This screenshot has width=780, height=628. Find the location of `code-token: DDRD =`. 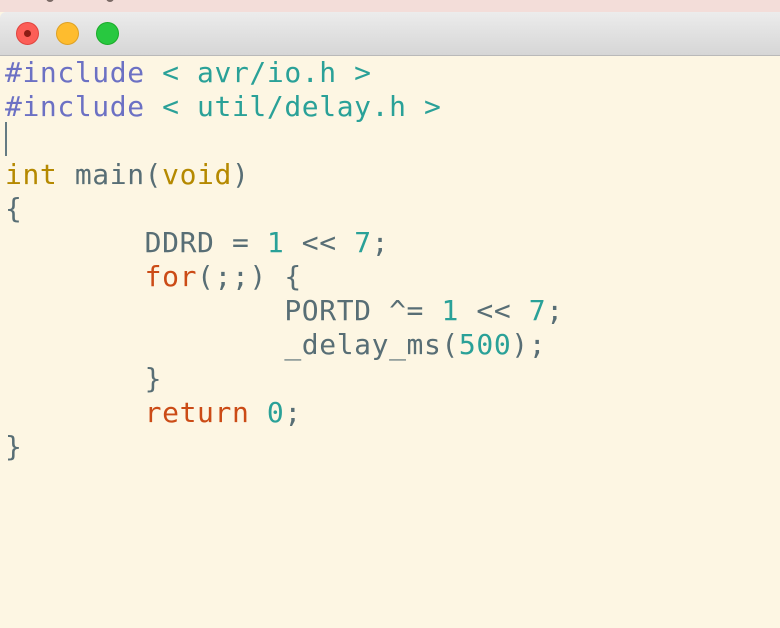

code-token: DDRD = is located at coordinates (136, 242).